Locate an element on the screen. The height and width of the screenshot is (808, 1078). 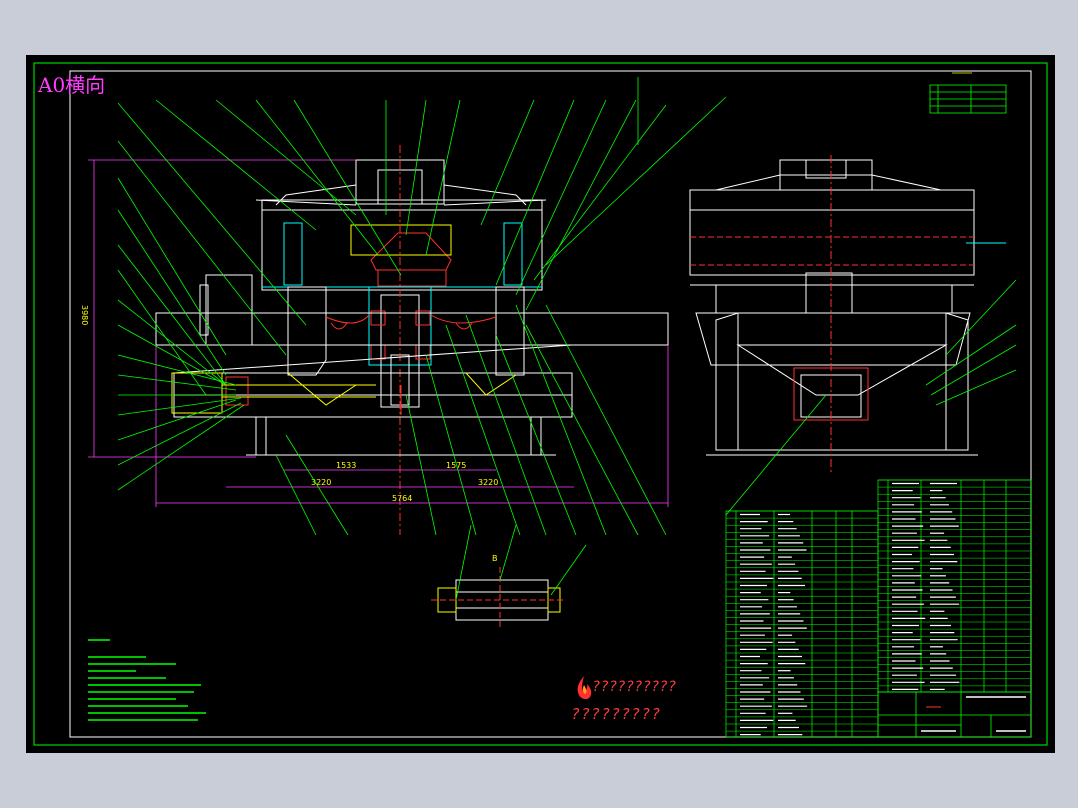
flame-logo-icon is located at coordinates (584, 688).